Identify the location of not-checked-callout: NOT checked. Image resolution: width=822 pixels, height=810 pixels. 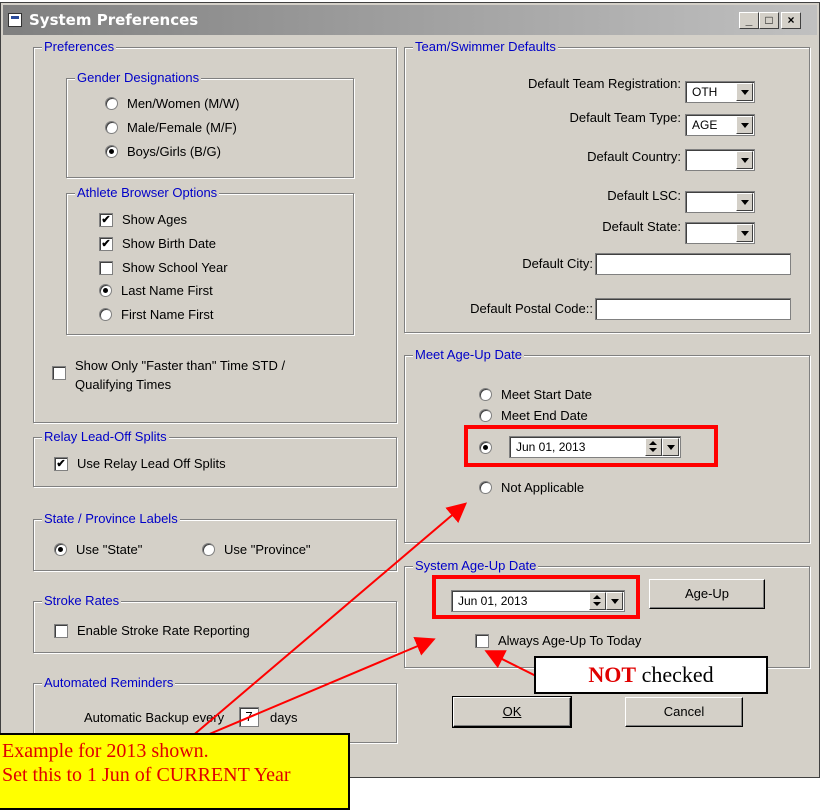
(651, 675).